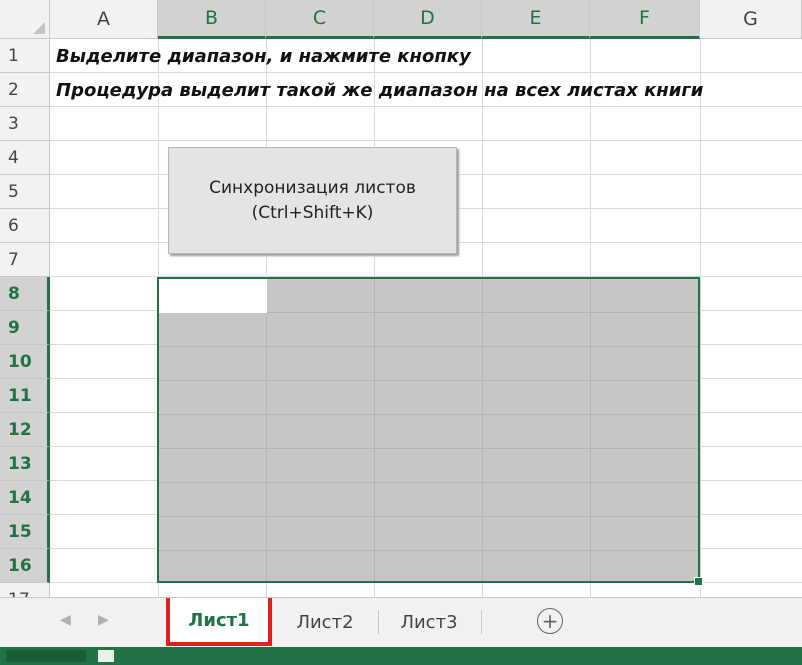 The image size is (802, 665). What do you see at coordinates (25, 566) in the screenshot?
I see `row-header-16: 16` at bounding box center [25, 566].